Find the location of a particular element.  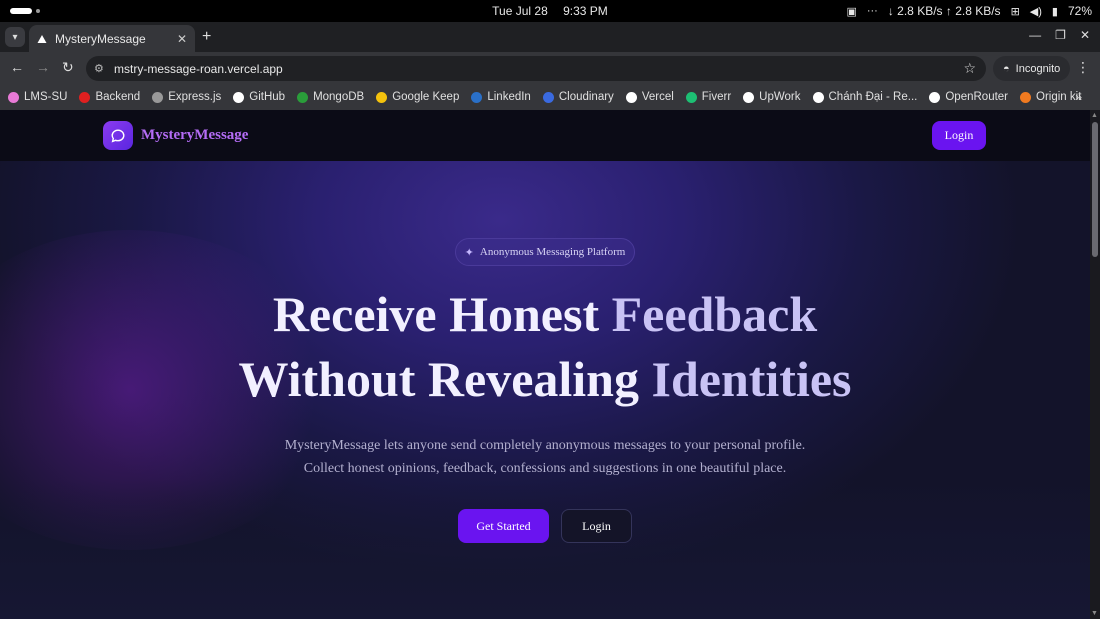

platform-badge: ✦ Anonymous Messaging Platform is located at coordinates (545, 252).